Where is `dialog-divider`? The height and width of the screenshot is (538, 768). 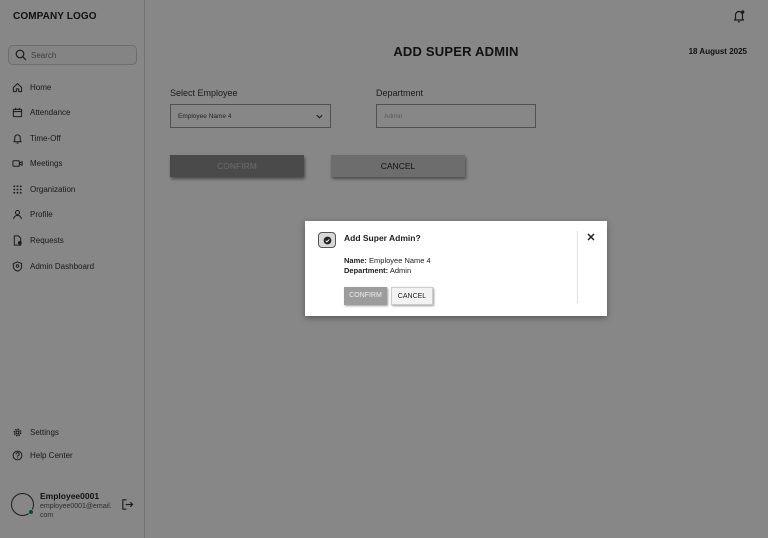 dialog-divider is located at coordinates (577, 267).